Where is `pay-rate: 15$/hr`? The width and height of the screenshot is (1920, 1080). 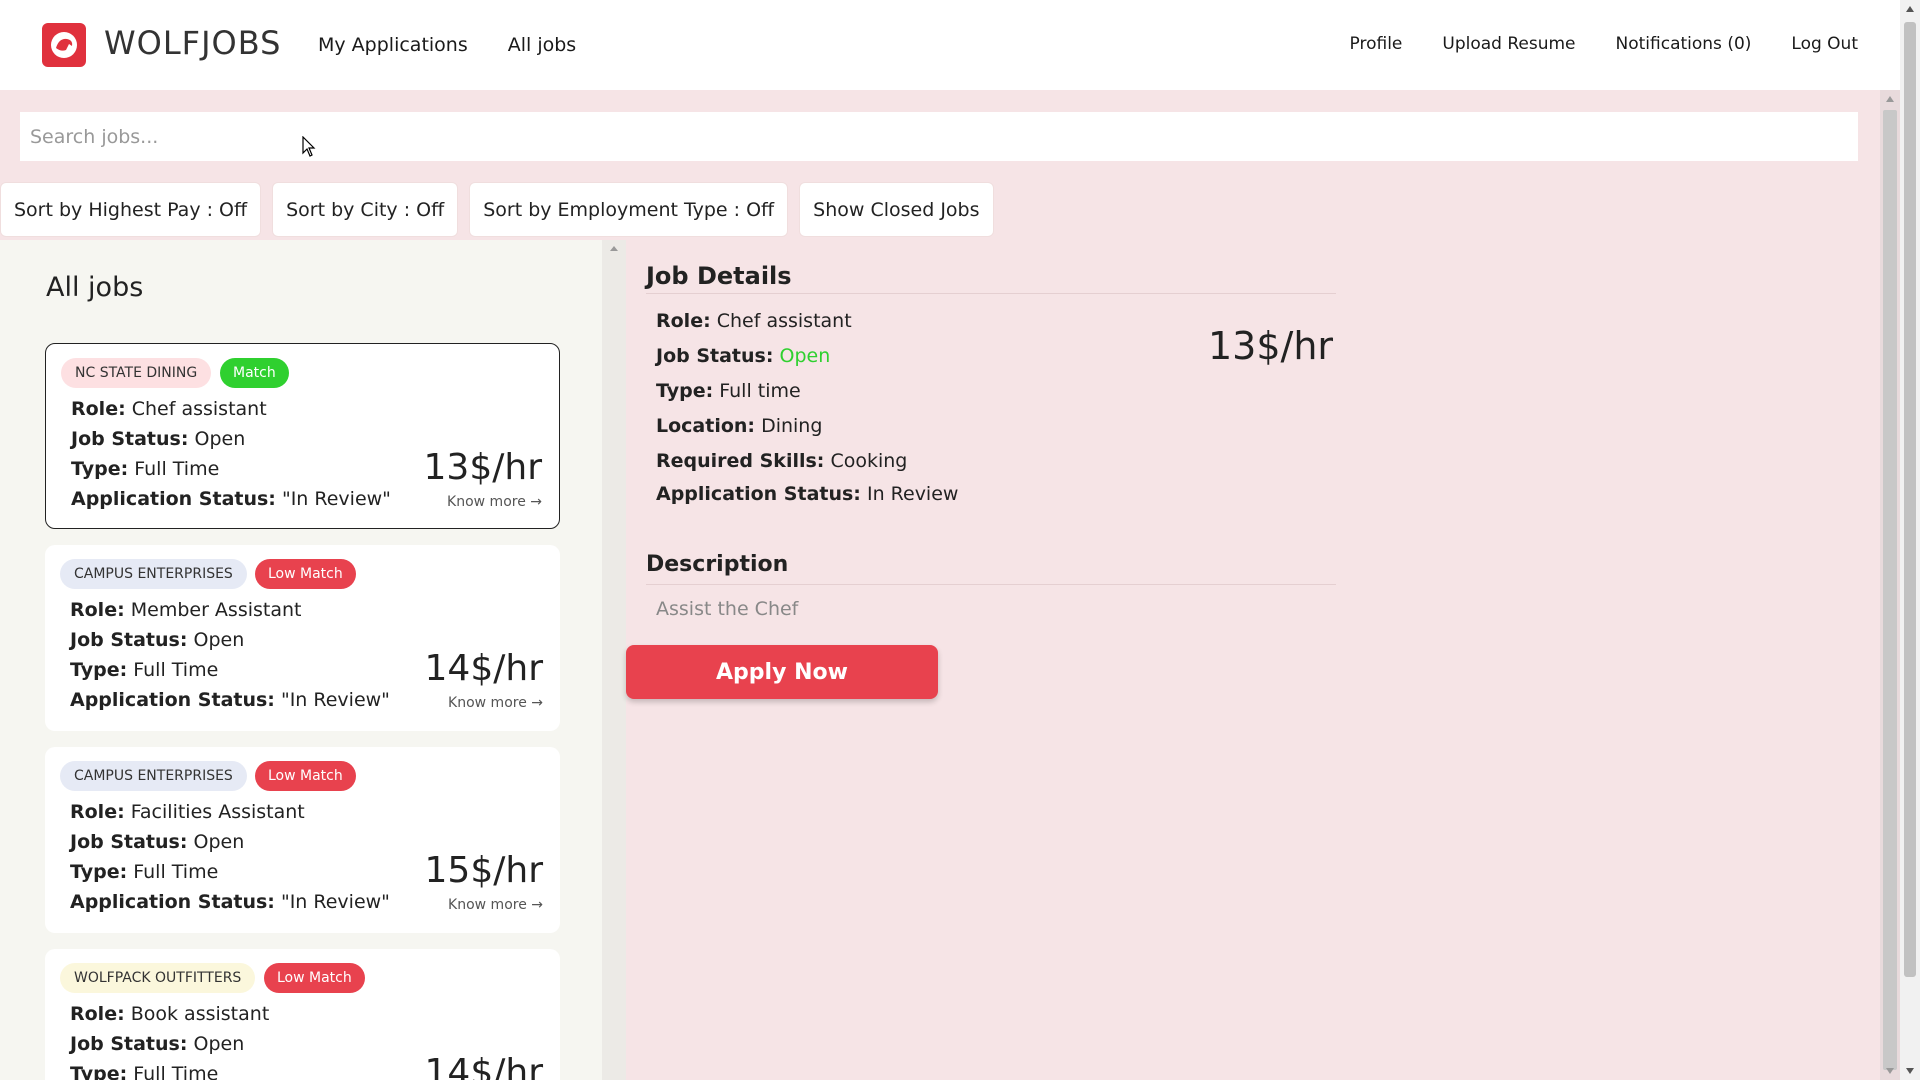 pay-rate: 15$/hr is located at coordinates (483, 870).